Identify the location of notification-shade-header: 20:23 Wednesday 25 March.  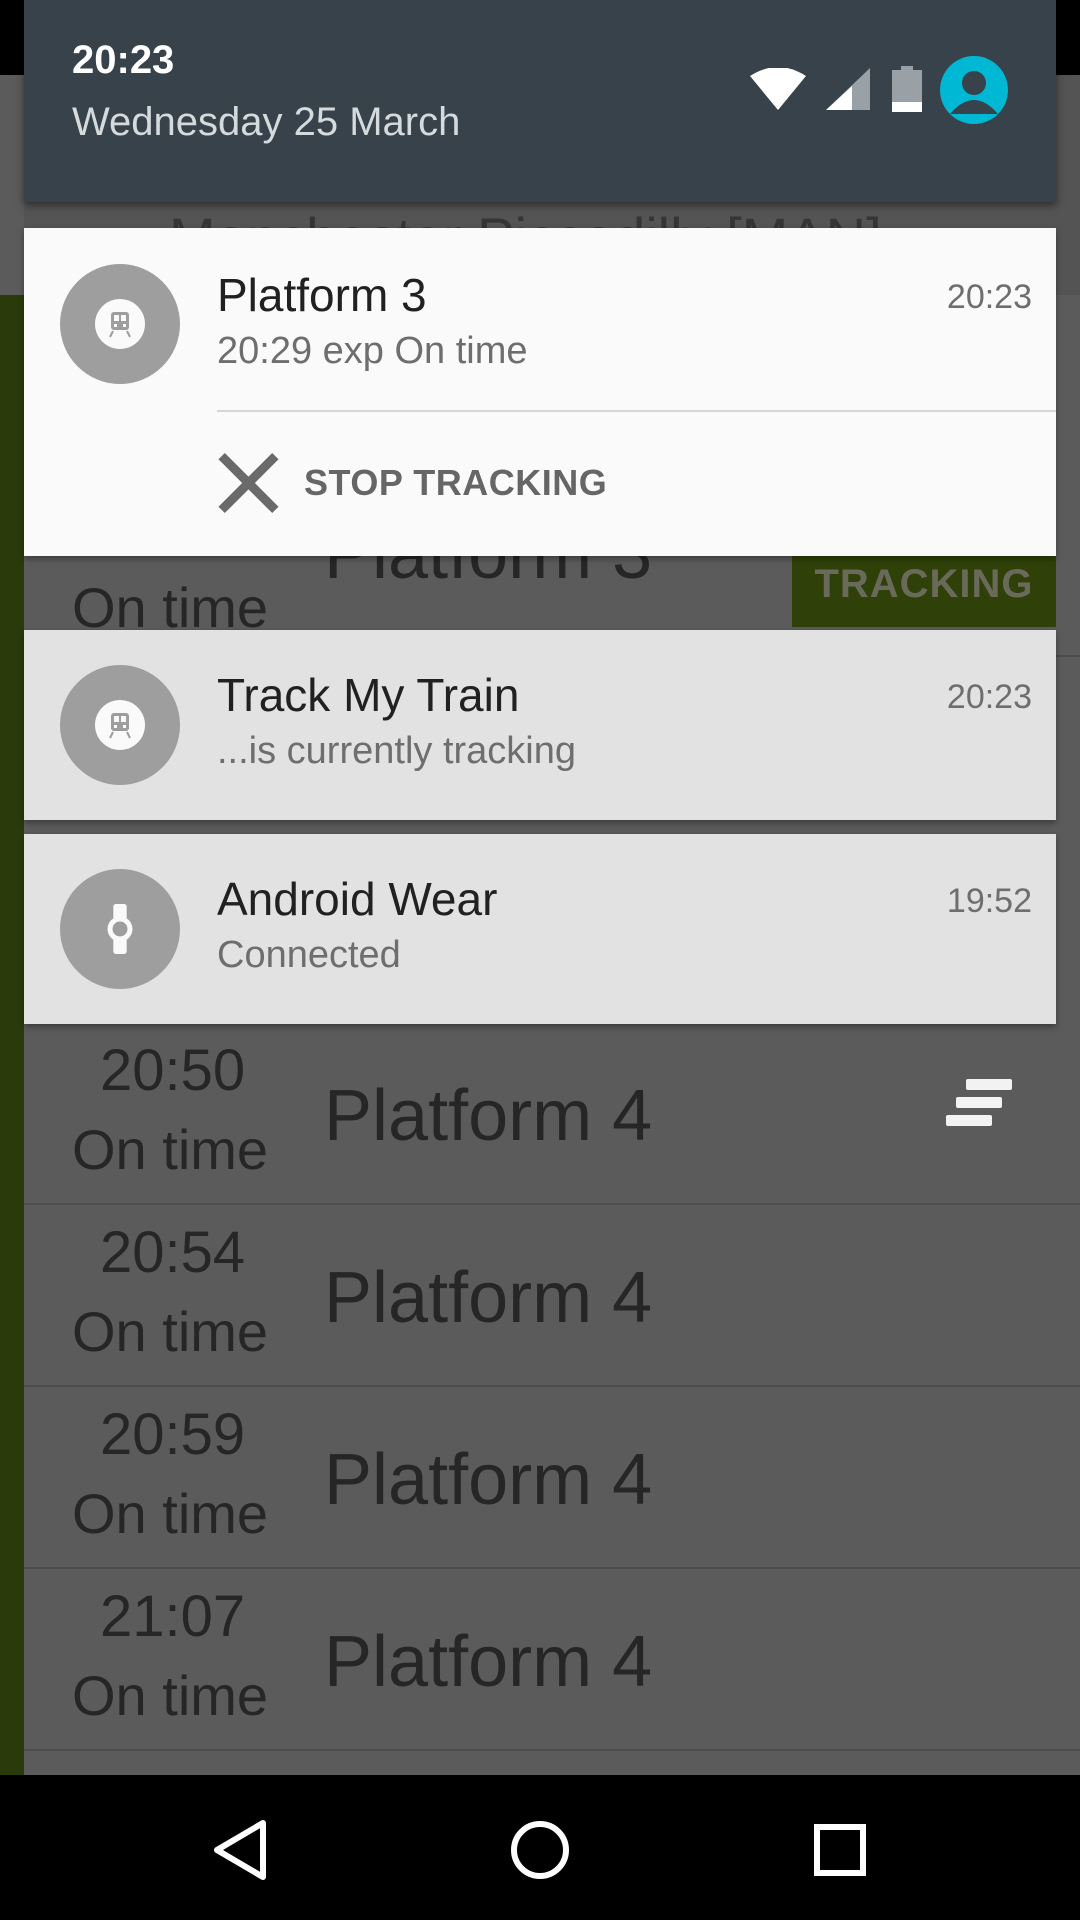
(540, 101).